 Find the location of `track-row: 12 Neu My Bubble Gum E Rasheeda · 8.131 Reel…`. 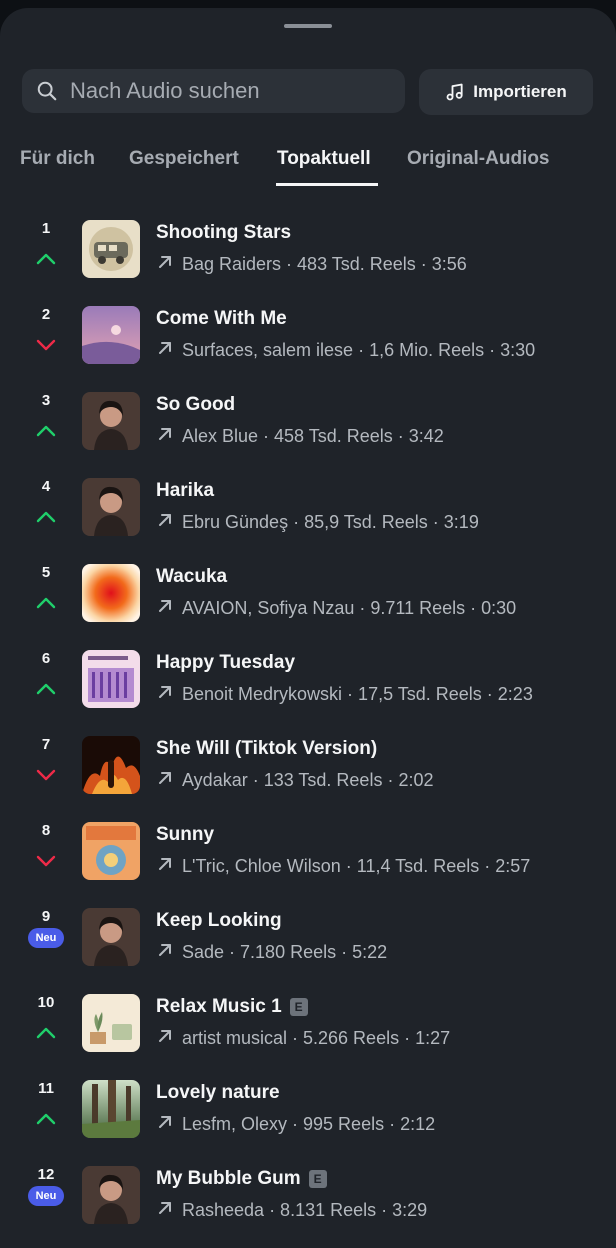

track-row: 12 Neu My Bubble Gum E Rasheeda · 8.131 Reel… is located at coordinates (308, 1195).